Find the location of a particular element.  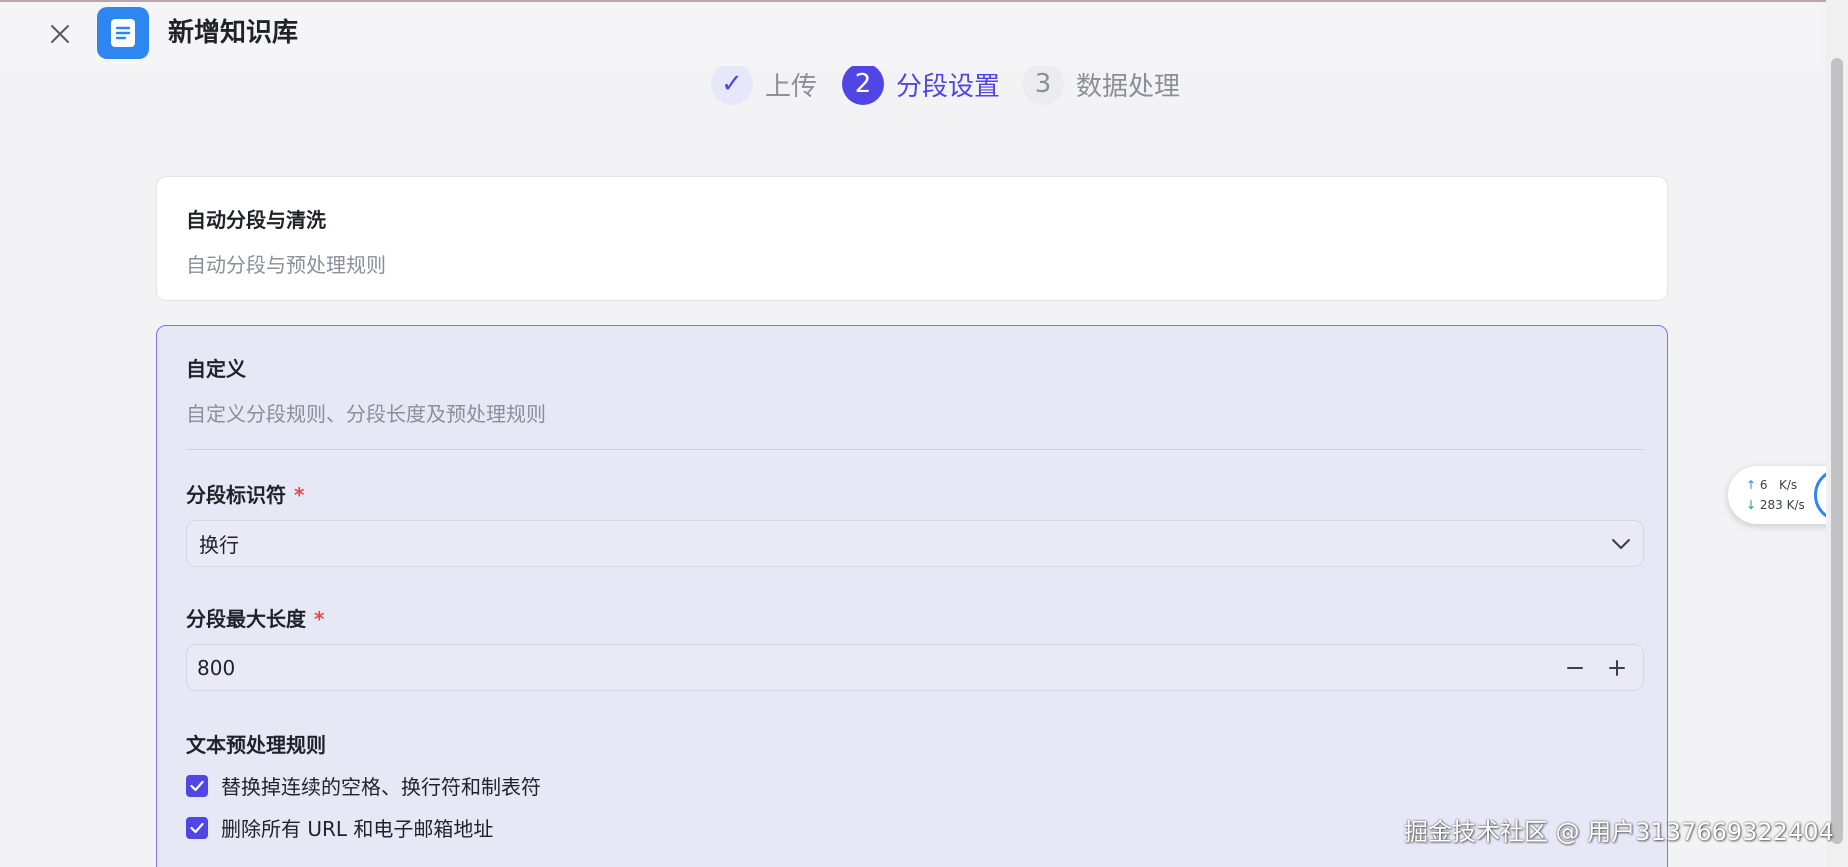

scrollbar-thumb is located at coordinates (1837, 451).